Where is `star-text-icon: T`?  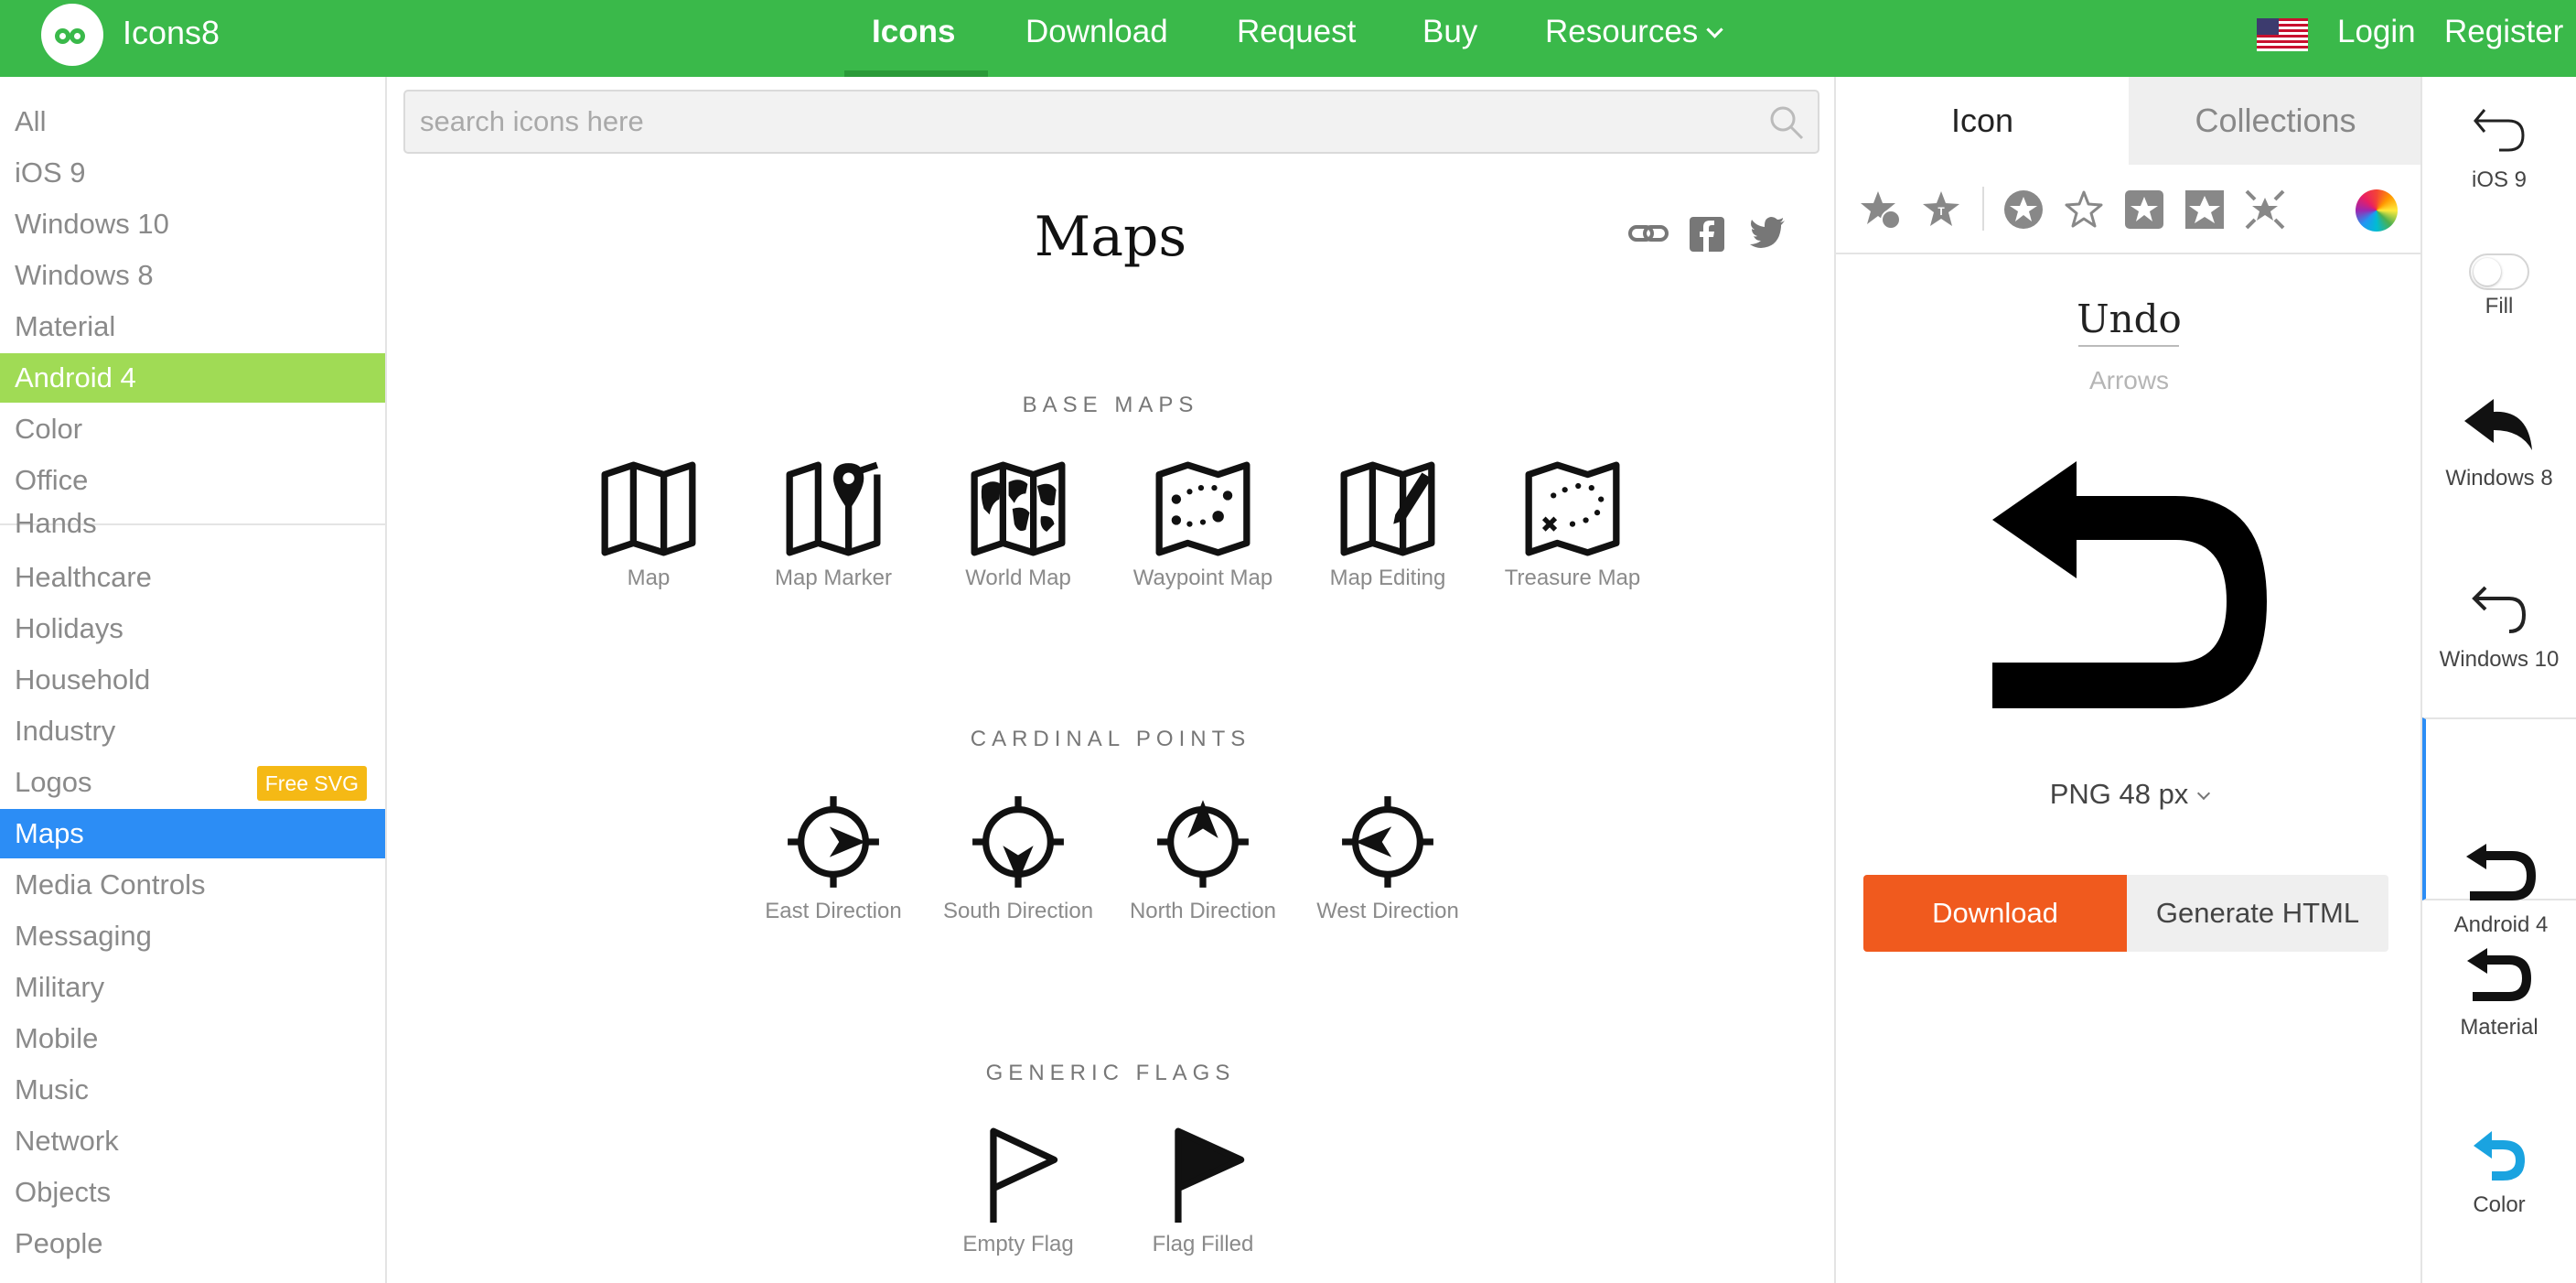
star-text-icon: T is located at coordinates (1941, 210).